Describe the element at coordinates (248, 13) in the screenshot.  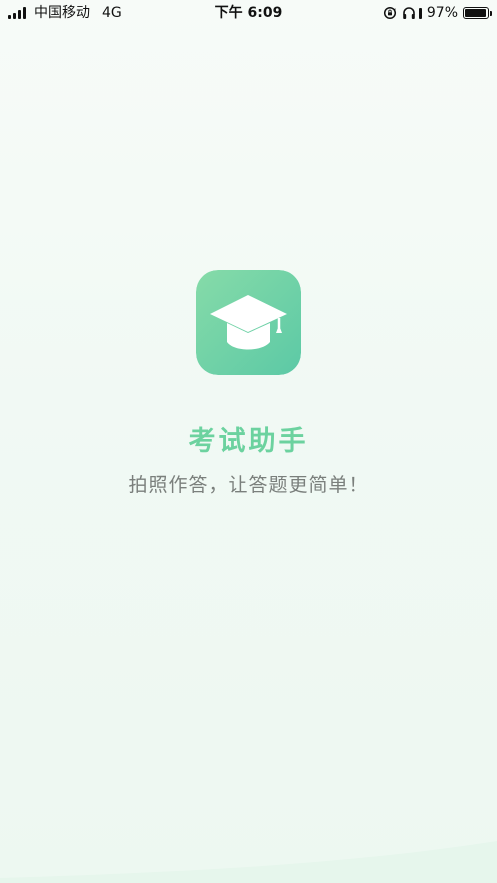
I see `status-bar: 中国移动 4G 下午 6:09 97%` at that location.